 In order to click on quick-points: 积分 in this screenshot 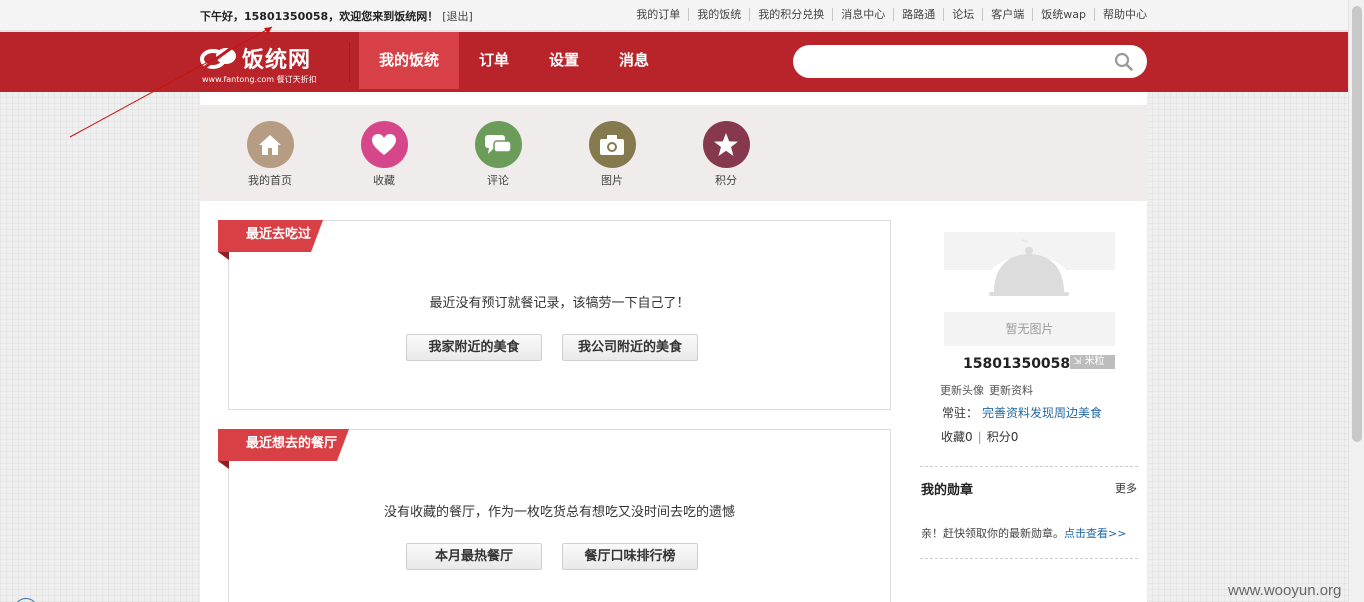, I will do `click(726, 154)`.